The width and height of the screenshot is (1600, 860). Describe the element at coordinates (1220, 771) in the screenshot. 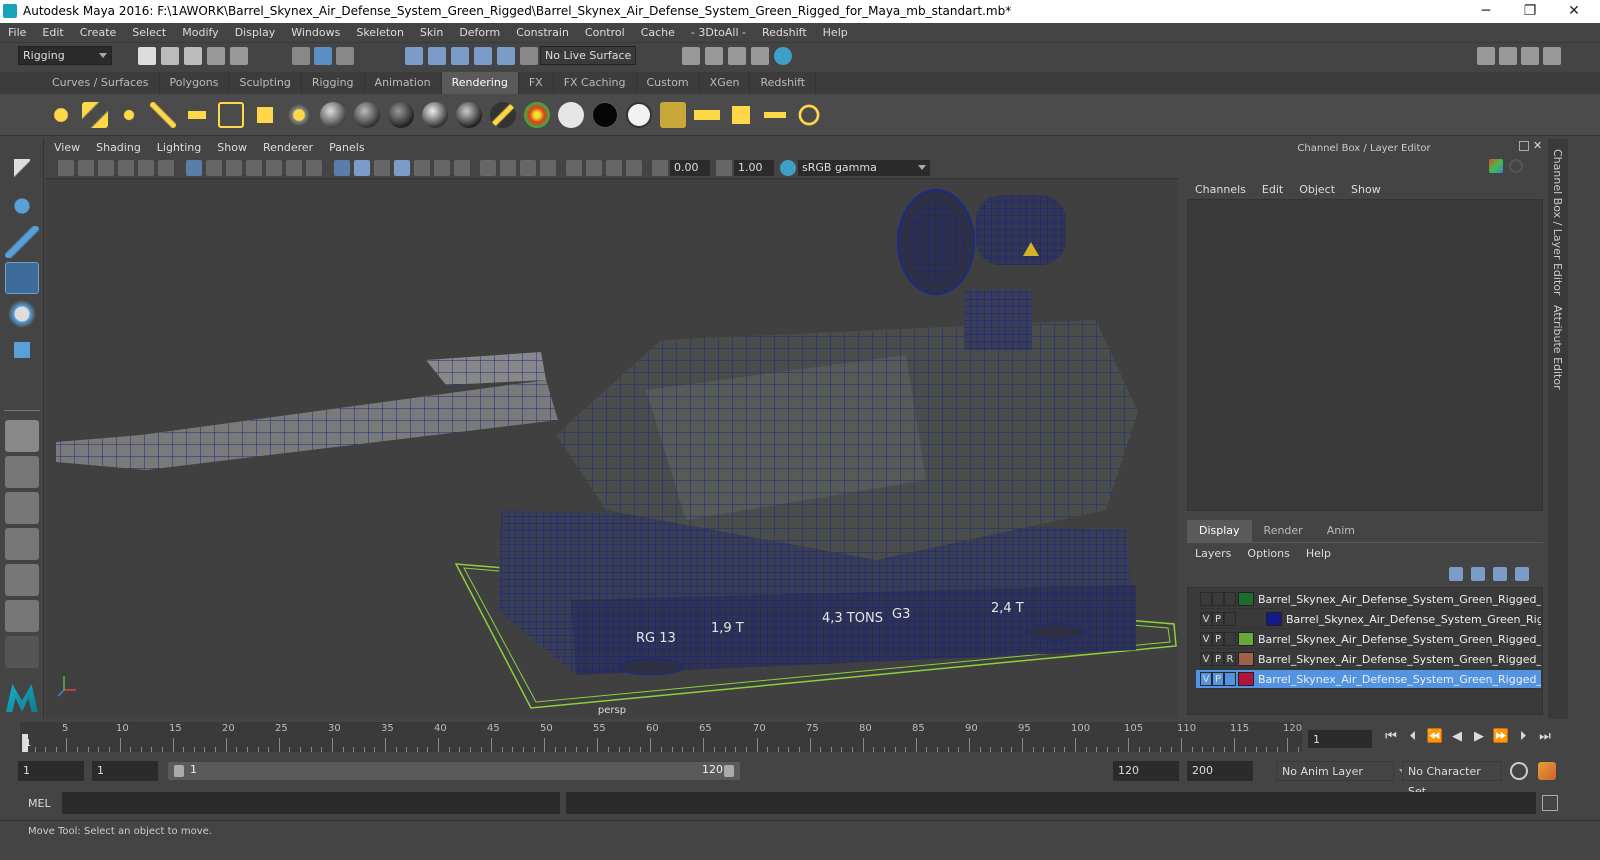

I see `range-end-field: 200` at that location.